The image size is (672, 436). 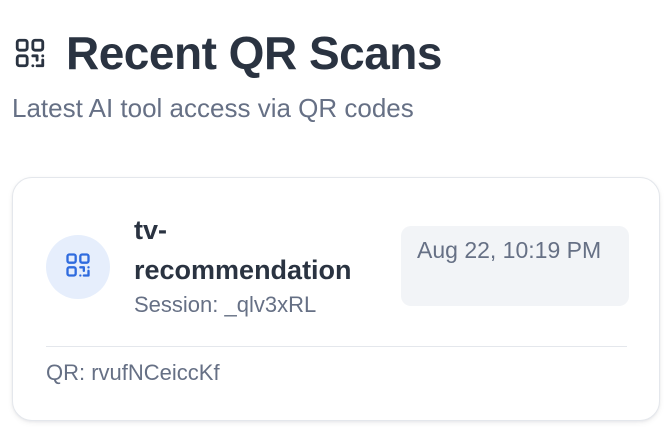 I want to click on tool-avatar, so click(x=78, y=267).